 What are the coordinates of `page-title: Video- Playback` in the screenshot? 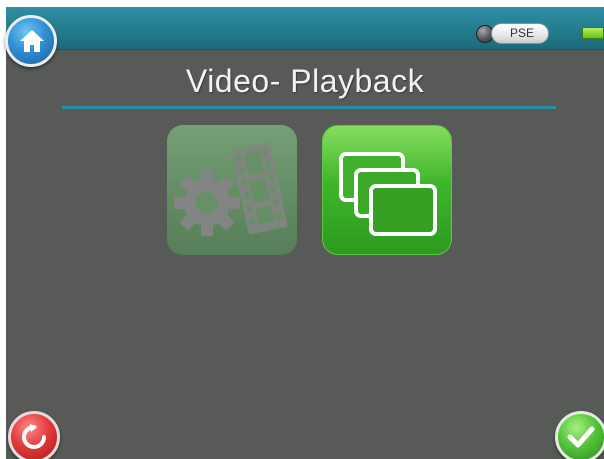 It's located at (305, 81).